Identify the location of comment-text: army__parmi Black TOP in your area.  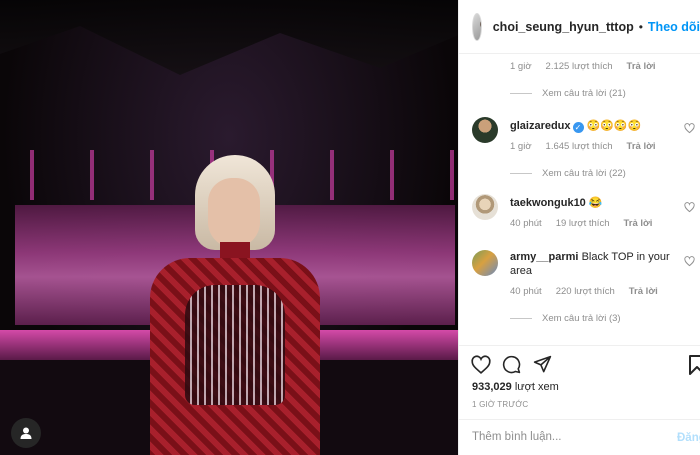
(594, 264).